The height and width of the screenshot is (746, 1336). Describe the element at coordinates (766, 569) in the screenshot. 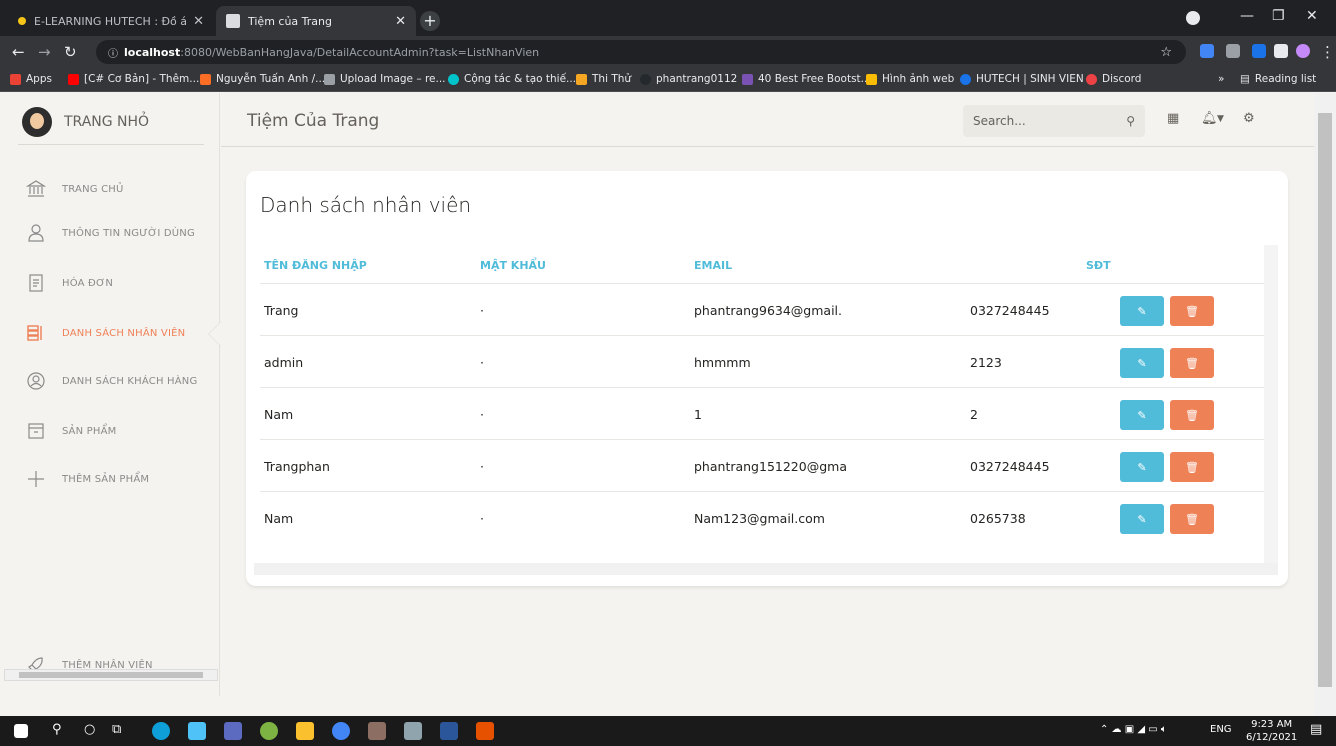

I see `table-horizontal-scrollbar` at that location.